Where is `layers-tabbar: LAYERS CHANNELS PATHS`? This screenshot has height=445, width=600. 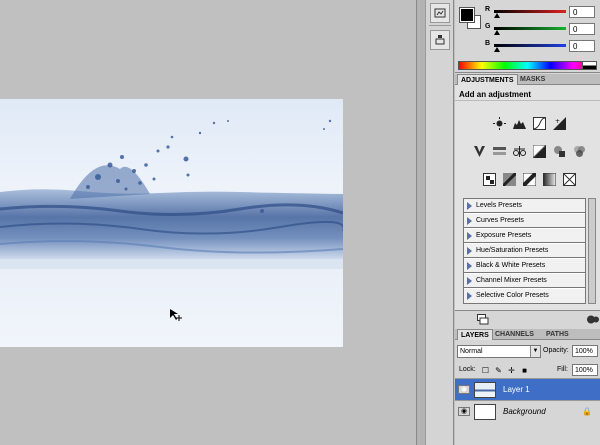 layers-tabbar: LAYERS CHANNELS PATHS is located at coordinates (527, 334).